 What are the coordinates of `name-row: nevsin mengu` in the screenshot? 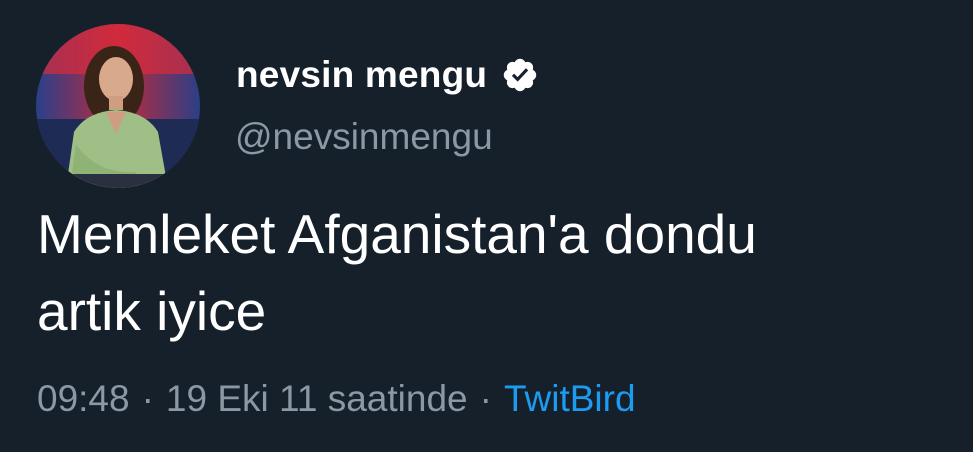 It's located at (387, 75).